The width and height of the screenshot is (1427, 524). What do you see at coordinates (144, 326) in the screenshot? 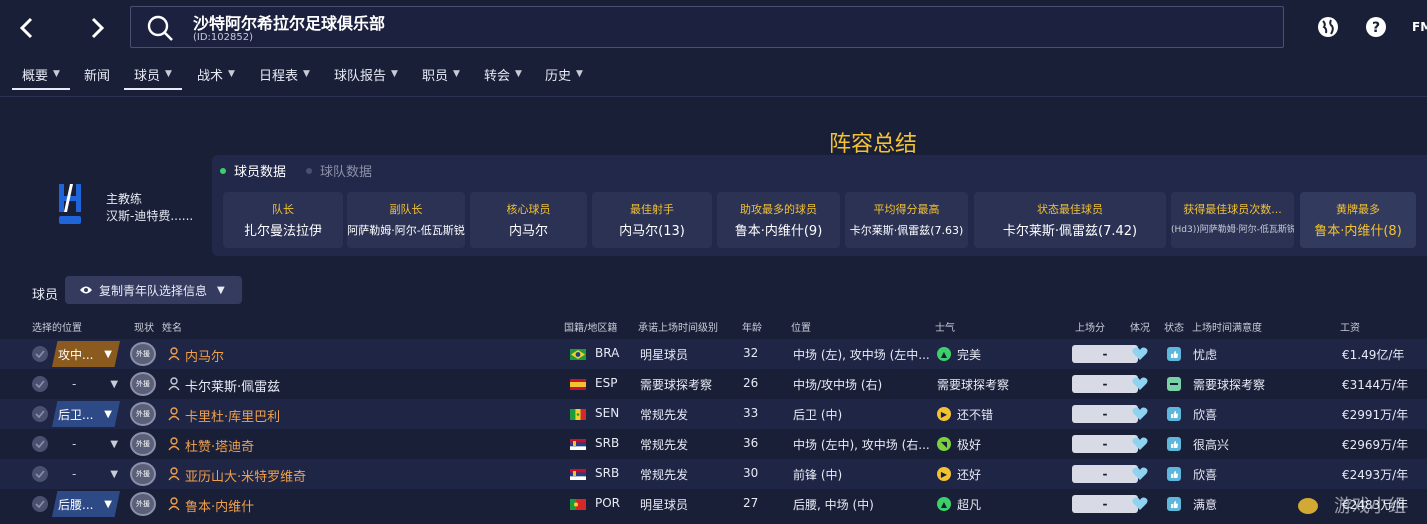
I see `col-state: 现状` at bounding box center [144, 326].